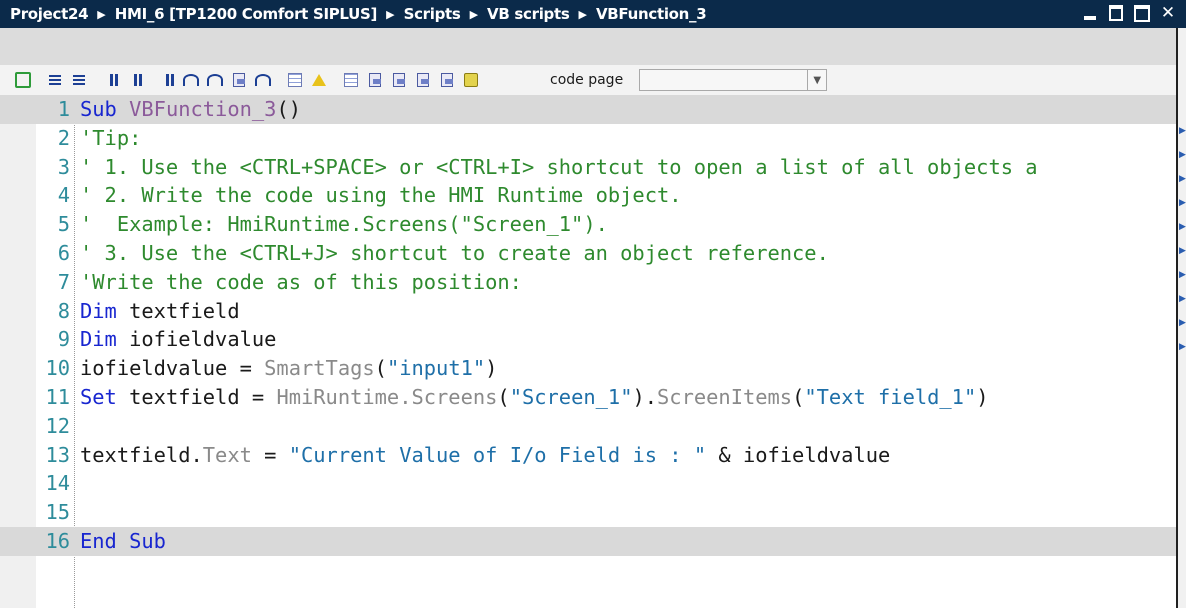 The width and height of the screenshot is (1186, 608). Describe the element at coordinates (123, 109) in the screenshot. I see `code-token` at that location.